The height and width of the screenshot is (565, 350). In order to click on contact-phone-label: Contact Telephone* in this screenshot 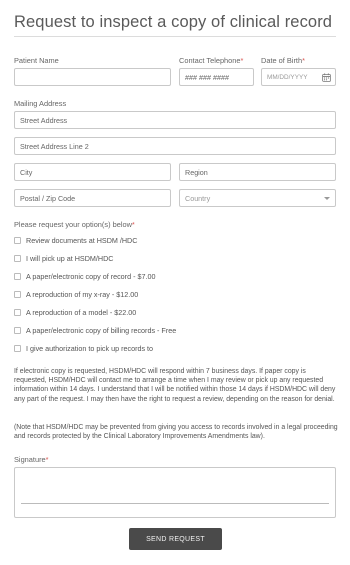, I will do `click(211, 60)`.